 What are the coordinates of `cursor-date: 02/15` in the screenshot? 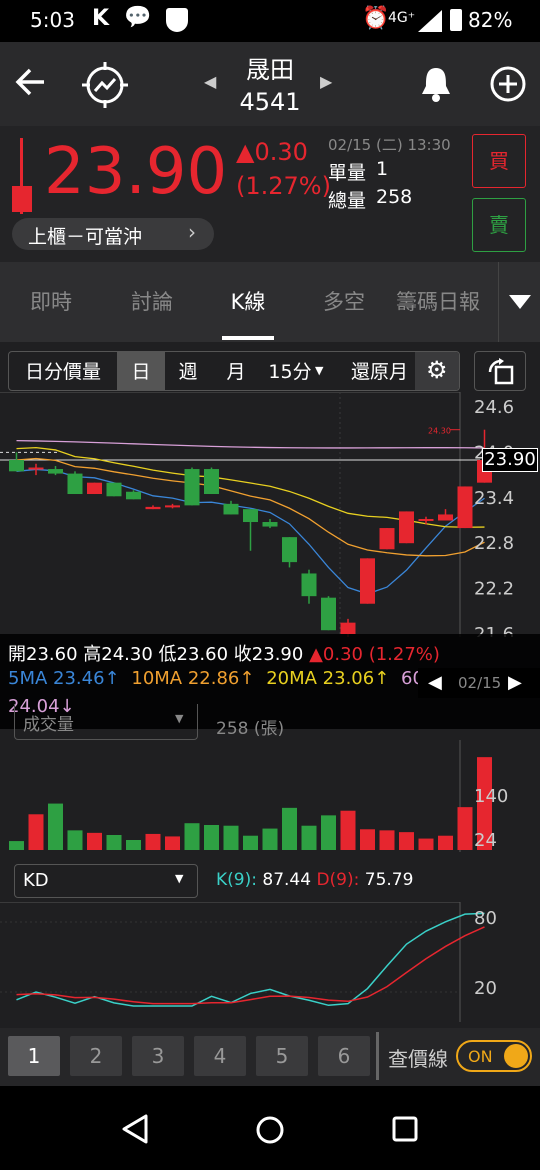 It's located at (480, 683).